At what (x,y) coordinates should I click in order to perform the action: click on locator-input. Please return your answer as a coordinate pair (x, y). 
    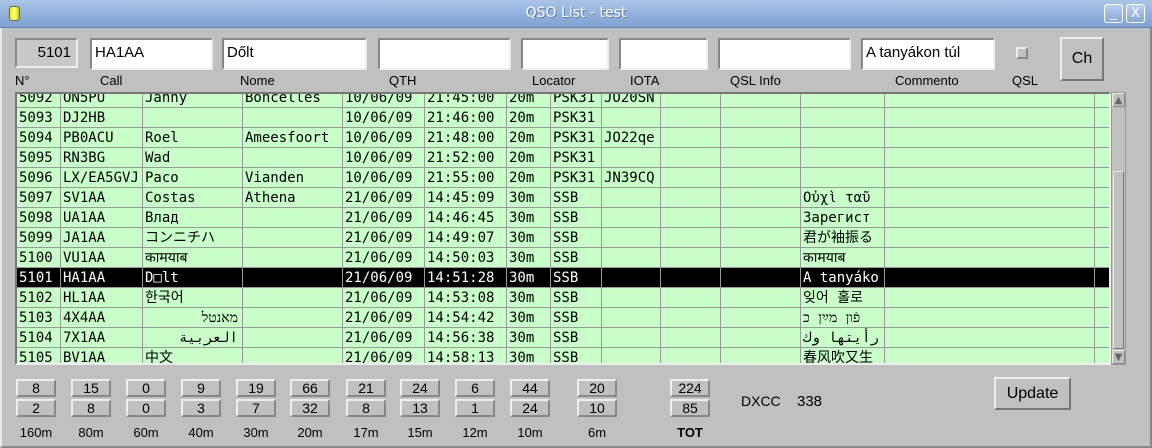
    Looking at the image, I should click on (565, 54).